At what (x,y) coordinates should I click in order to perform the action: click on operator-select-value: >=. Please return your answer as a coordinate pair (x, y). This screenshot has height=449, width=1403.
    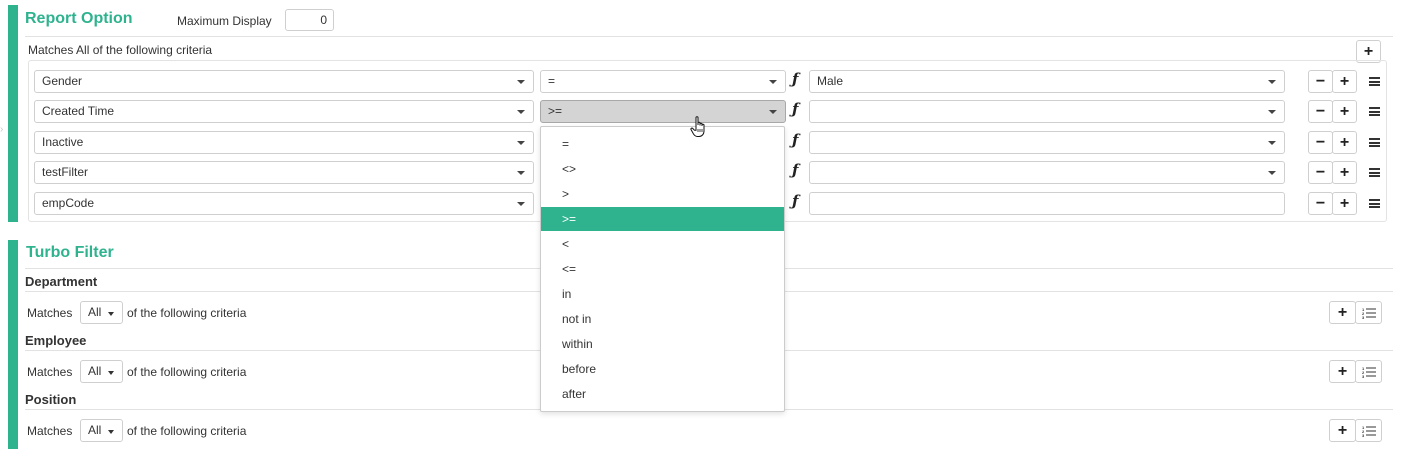
    Looking at the image, I should click on (555, 111).